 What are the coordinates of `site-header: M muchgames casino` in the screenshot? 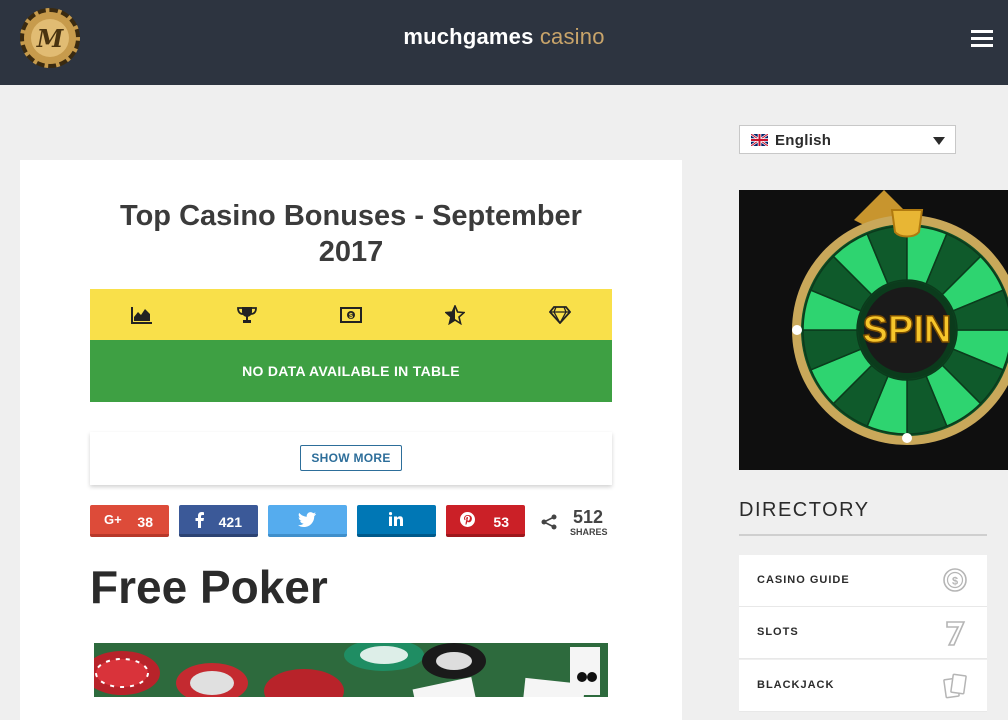 It's located at (504, 42).